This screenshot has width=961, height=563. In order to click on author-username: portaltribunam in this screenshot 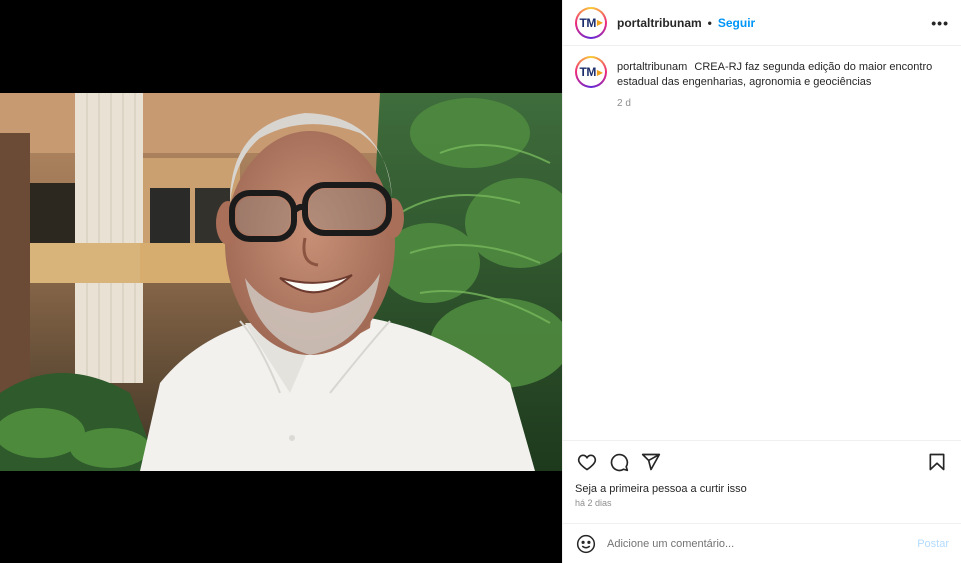, I will do `click(659, 23)`.